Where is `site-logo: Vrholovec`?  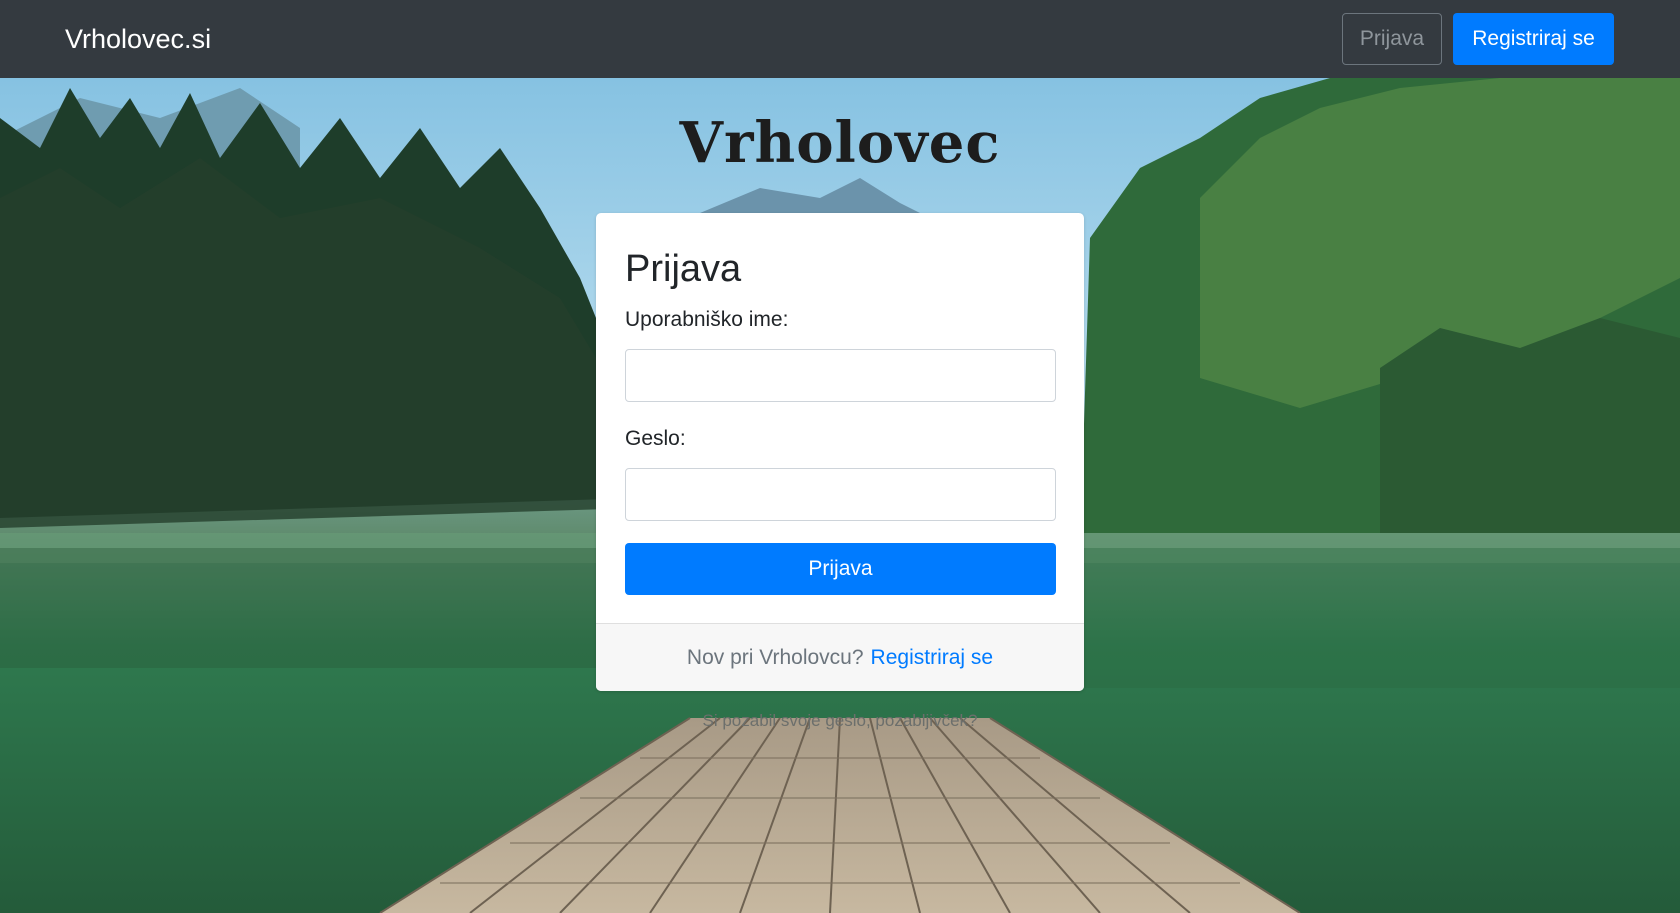
site-logo: Vrholovec is located at coordinates (840, 143).